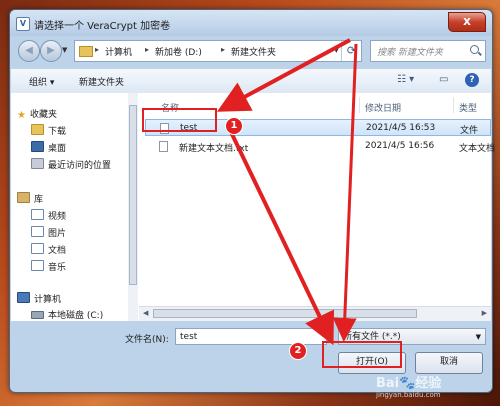 Image resolution: width=500 pixels, height=406 pixels. Describe the element at coordinates (449, 363) in the screenshot. I see `cancel-button: 取消` at that location.